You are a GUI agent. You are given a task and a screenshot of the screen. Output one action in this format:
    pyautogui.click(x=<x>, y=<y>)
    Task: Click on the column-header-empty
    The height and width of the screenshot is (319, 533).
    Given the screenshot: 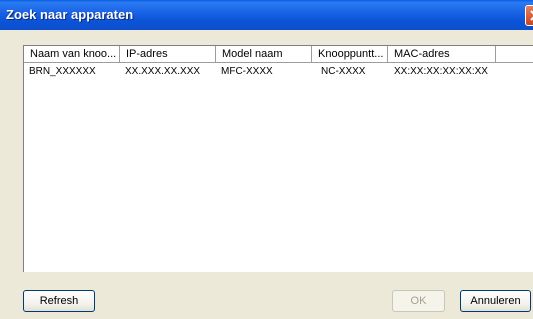 What is the action you would take?
    pyautogui.click(x=514, y=54)
    